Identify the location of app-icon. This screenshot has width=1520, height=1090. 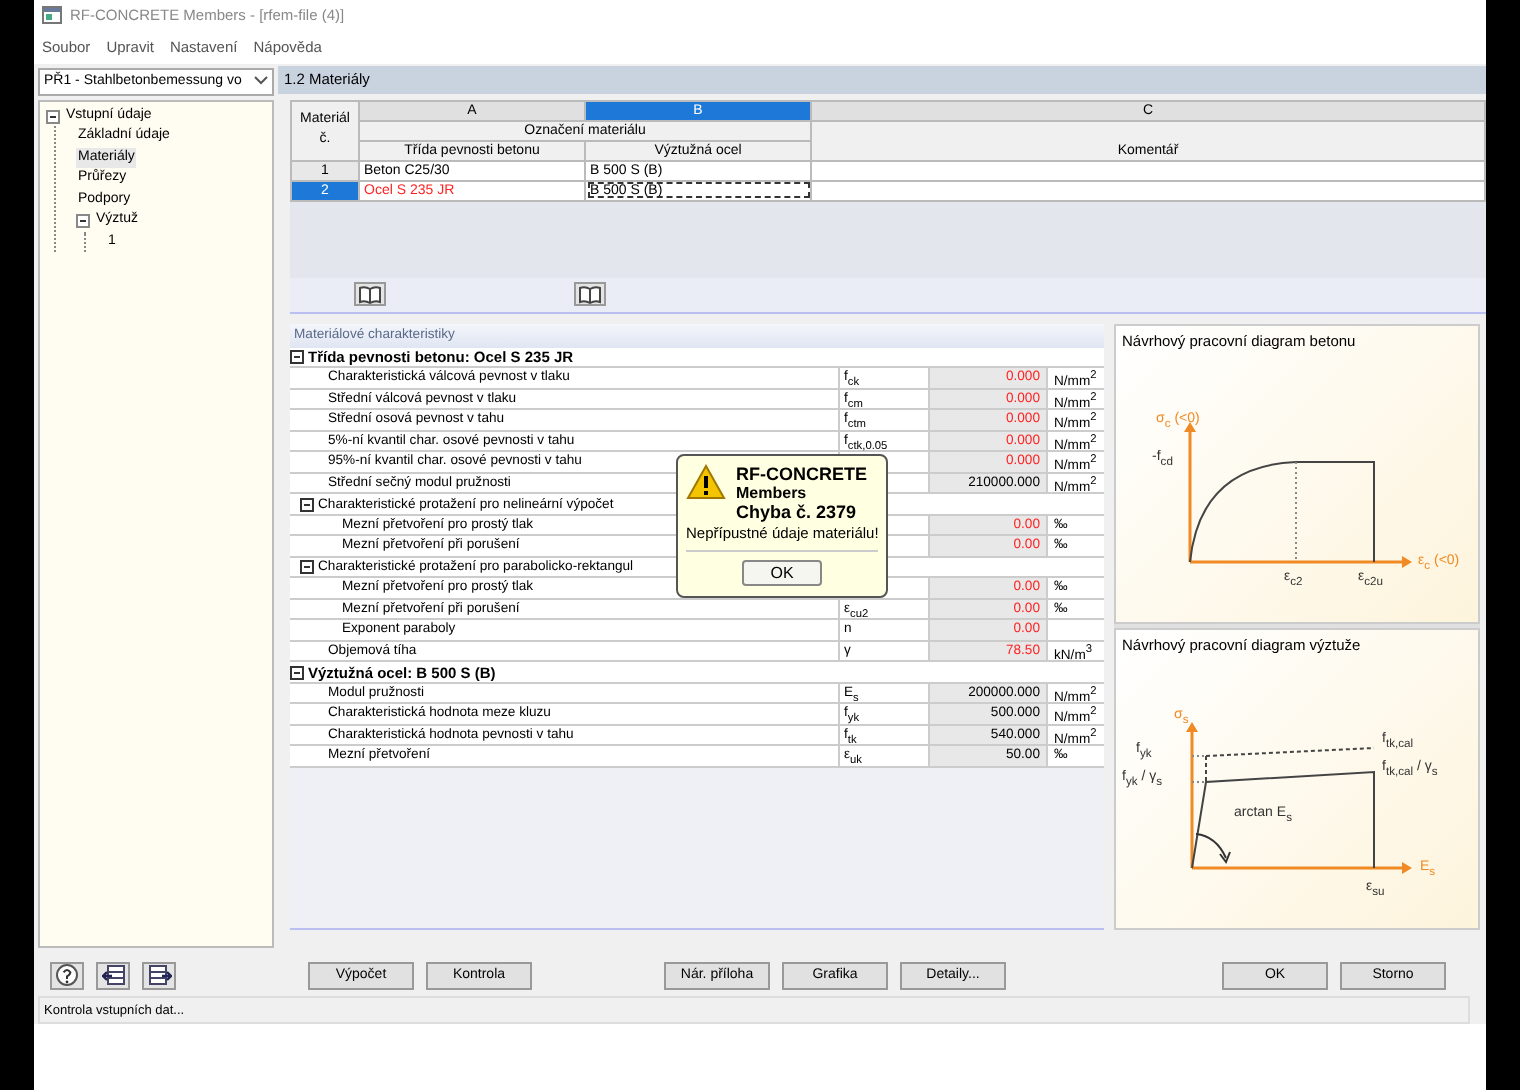
(52, 15).